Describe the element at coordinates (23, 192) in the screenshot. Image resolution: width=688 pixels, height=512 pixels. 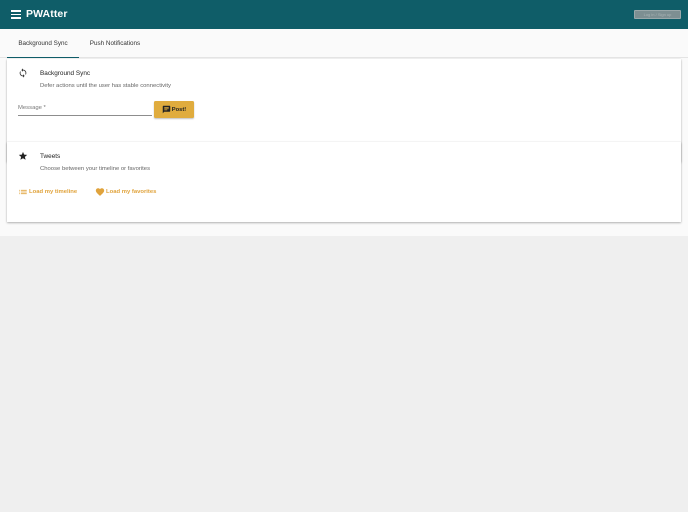
I see `list-icon` at that location.